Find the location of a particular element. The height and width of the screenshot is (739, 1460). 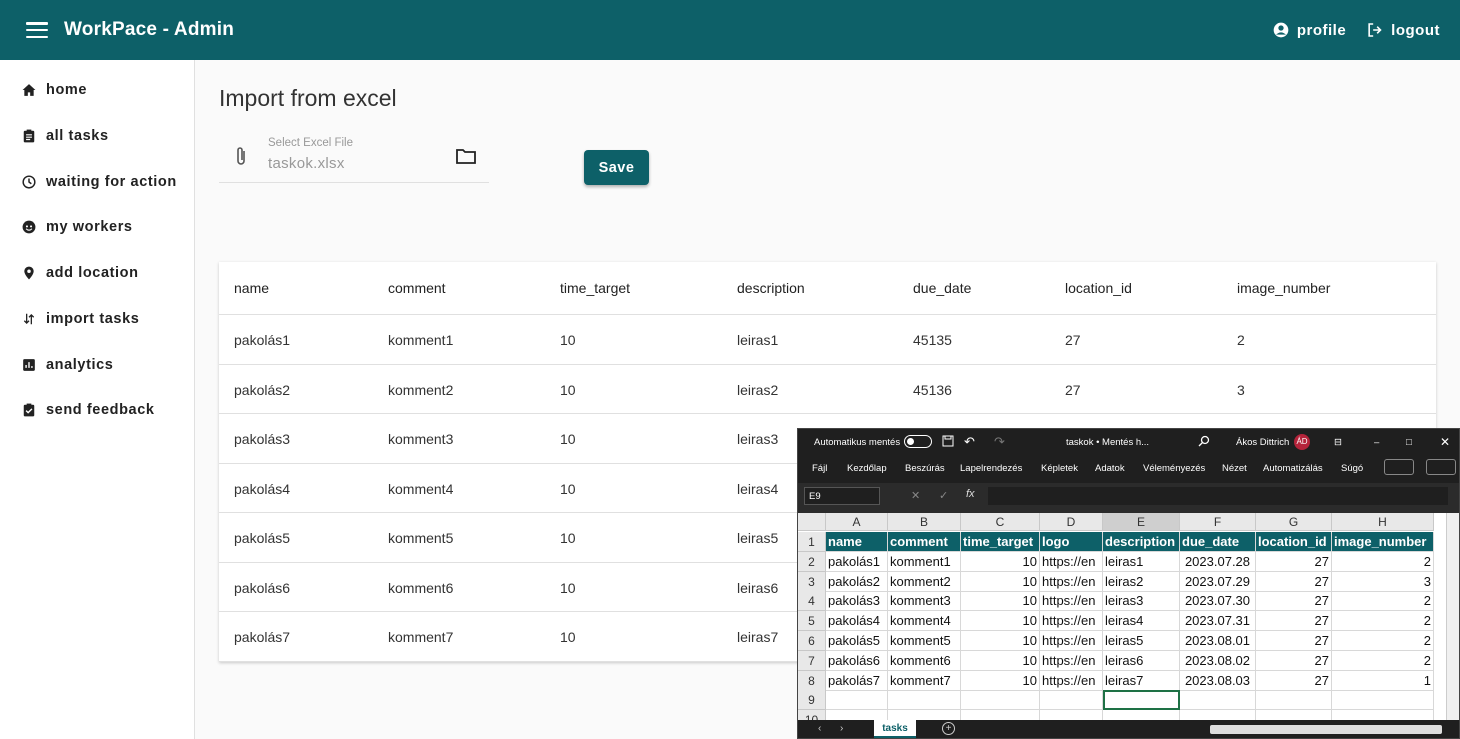

spreadsheet-cell: 1 is located at coordinates (1383, 680).